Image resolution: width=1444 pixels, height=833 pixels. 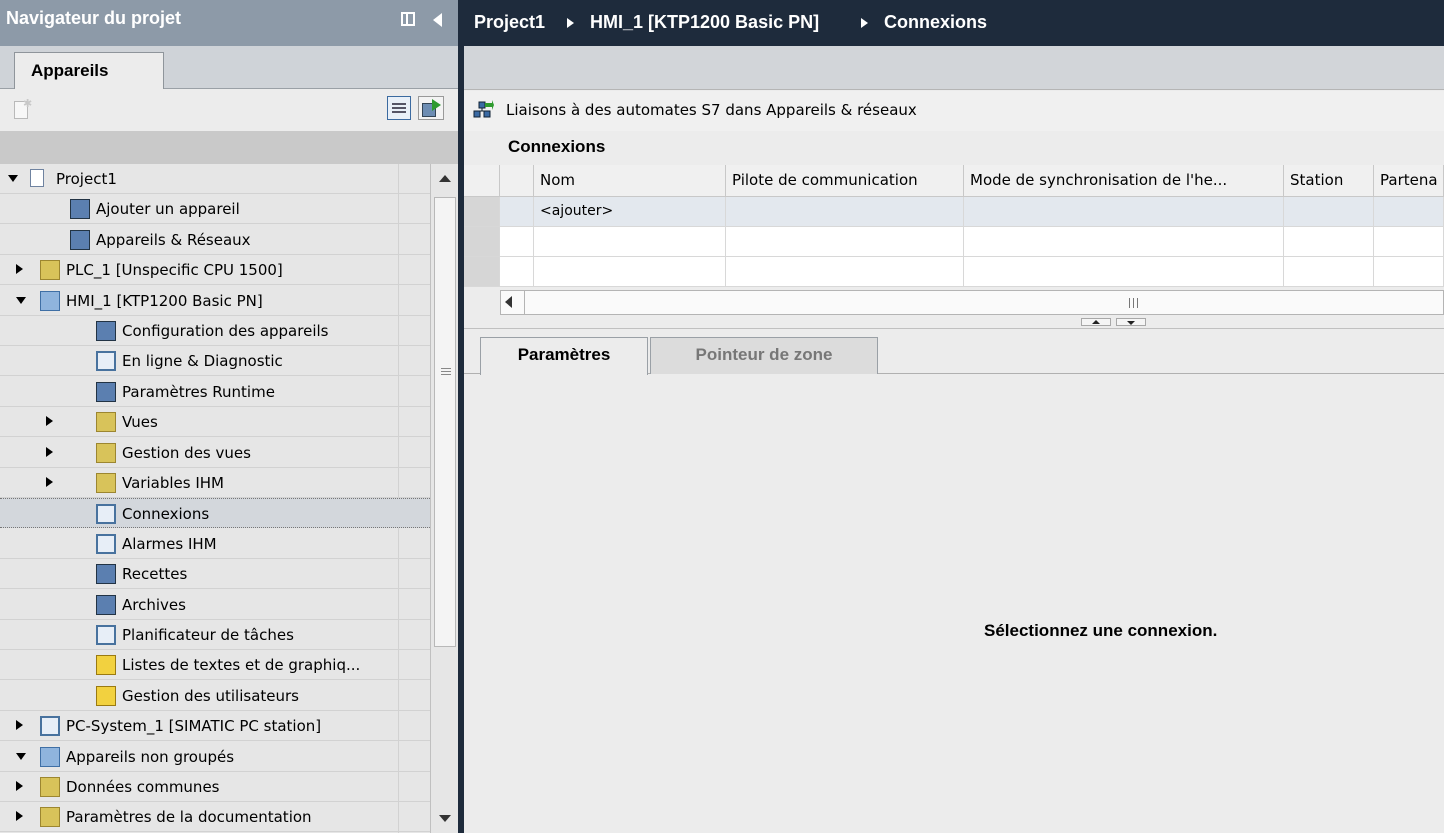 What do you see at coordinates (954, 322) in the screenshot?
I see `editor-splitbar` at bounding box center [954, 322].